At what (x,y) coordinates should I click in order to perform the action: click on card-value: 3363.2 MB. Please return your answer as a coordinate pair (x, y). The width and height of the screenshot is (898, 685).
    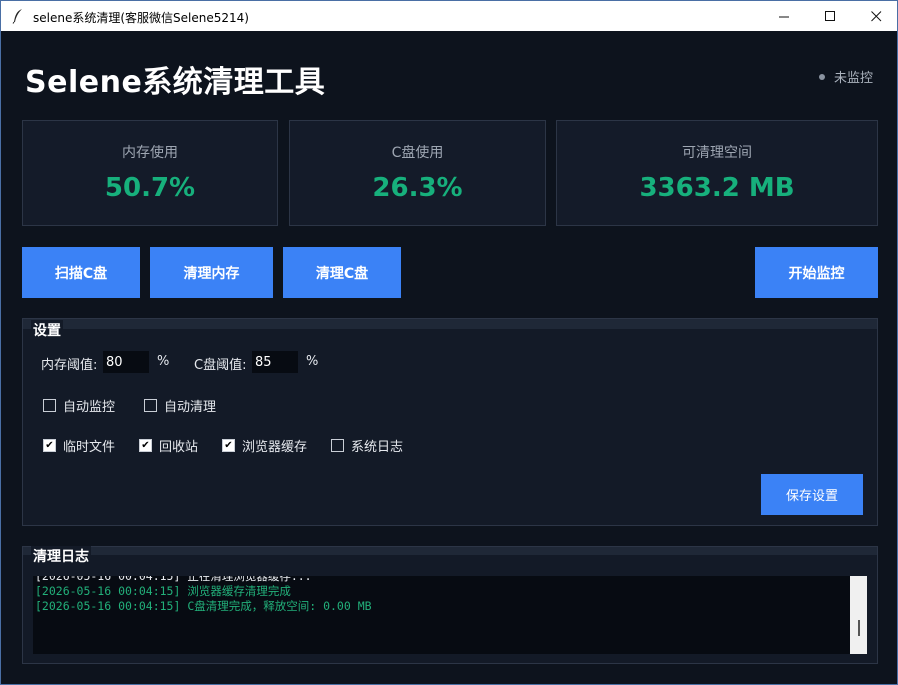
    Looking at the image, I should click on (717, 188).